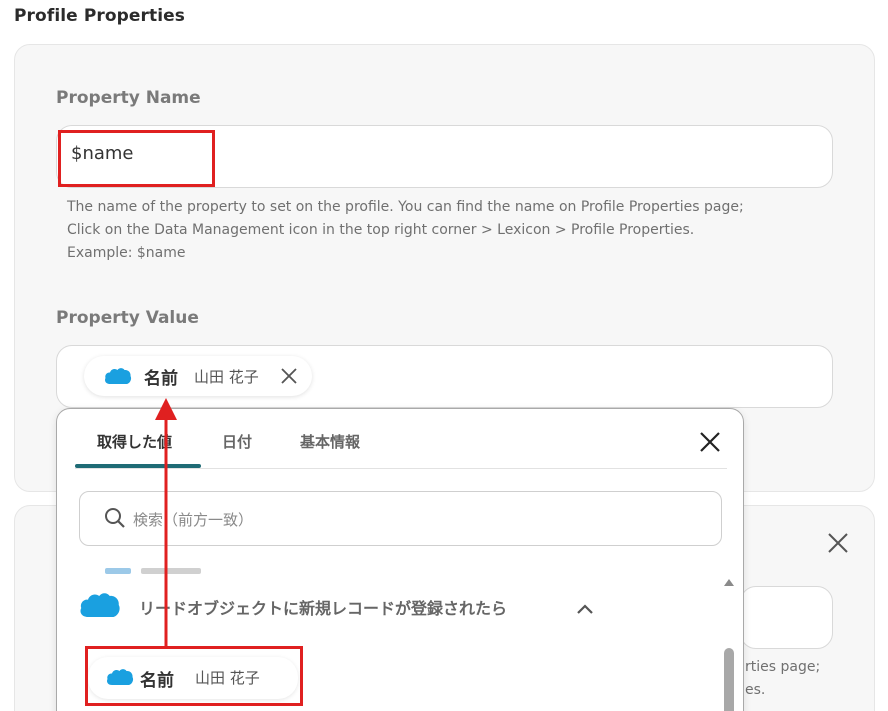 The width and height of the screenshot is (888, 711). I want to click on search-icon, so click(115, 520).